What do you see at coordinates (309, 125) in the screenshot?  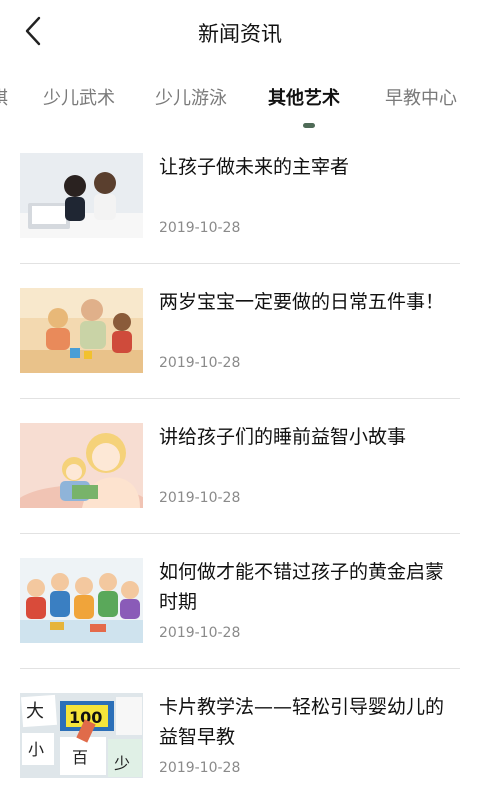 I see `active-tab-indicator` at bounding box center [309, 125].